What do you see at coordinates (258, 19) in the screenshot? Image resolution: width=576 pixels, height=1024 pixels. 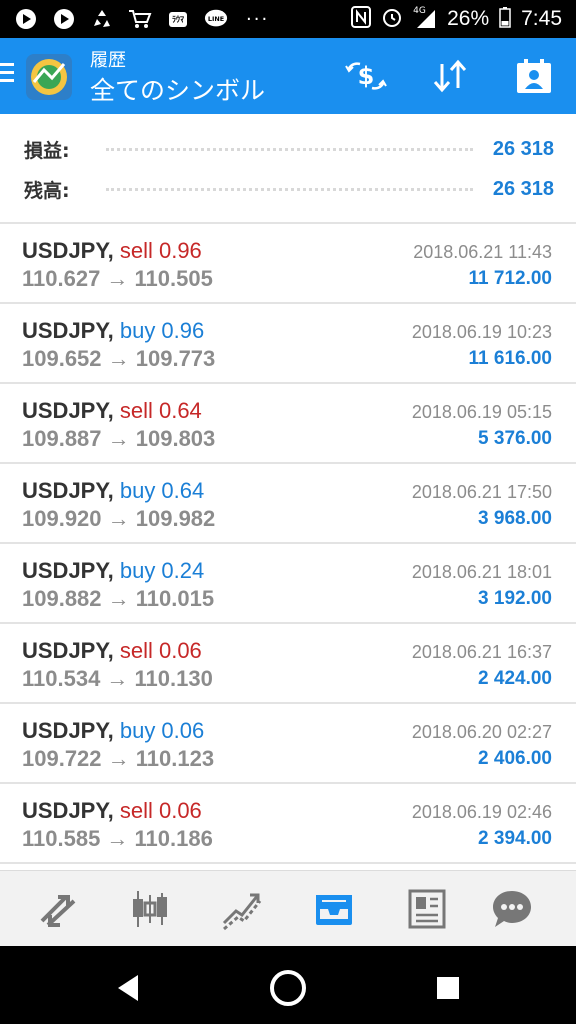 I see `more-notifications: ···` at bounding box center [258, 19].